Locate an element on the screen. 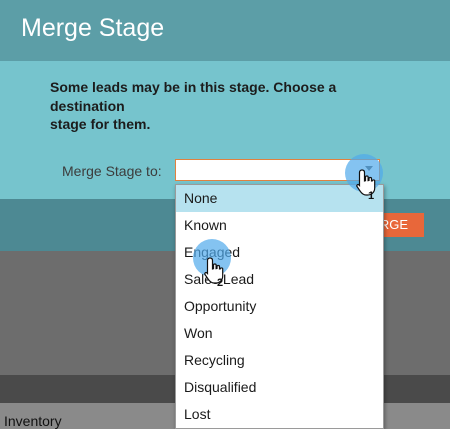 The width and height of the screenshot is (450, 429). option-known: Known is located at coordinates (279, 225).